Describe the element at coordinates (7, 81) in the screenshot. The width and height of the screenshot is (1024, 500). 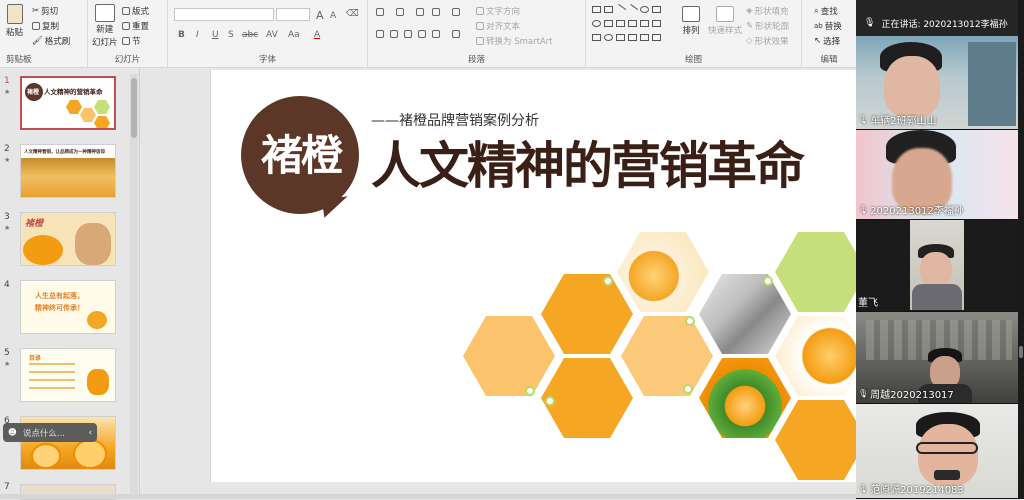
I see `slide-number: 1` at that location.